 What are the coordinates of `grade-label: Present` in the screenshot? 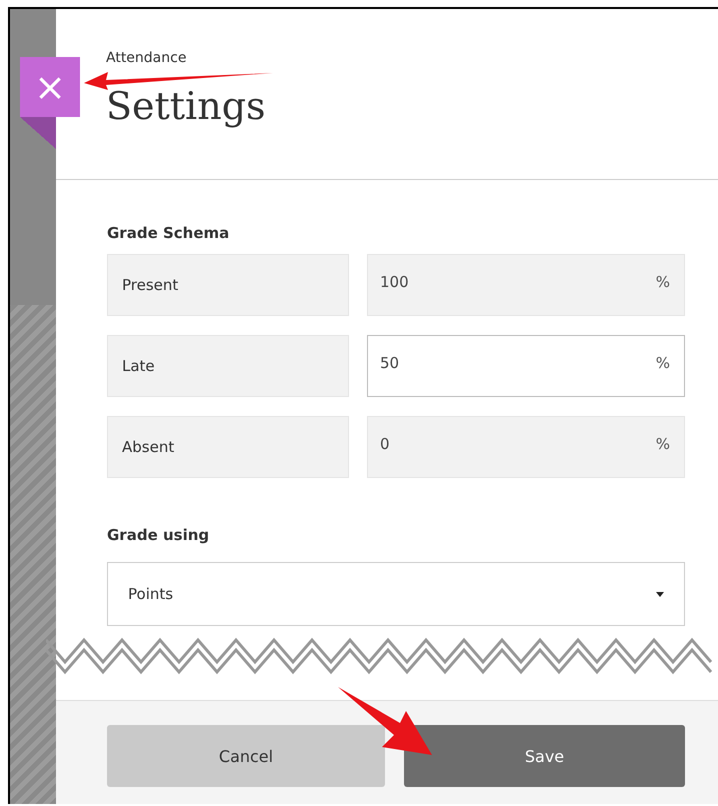 It's located at (228, 285).